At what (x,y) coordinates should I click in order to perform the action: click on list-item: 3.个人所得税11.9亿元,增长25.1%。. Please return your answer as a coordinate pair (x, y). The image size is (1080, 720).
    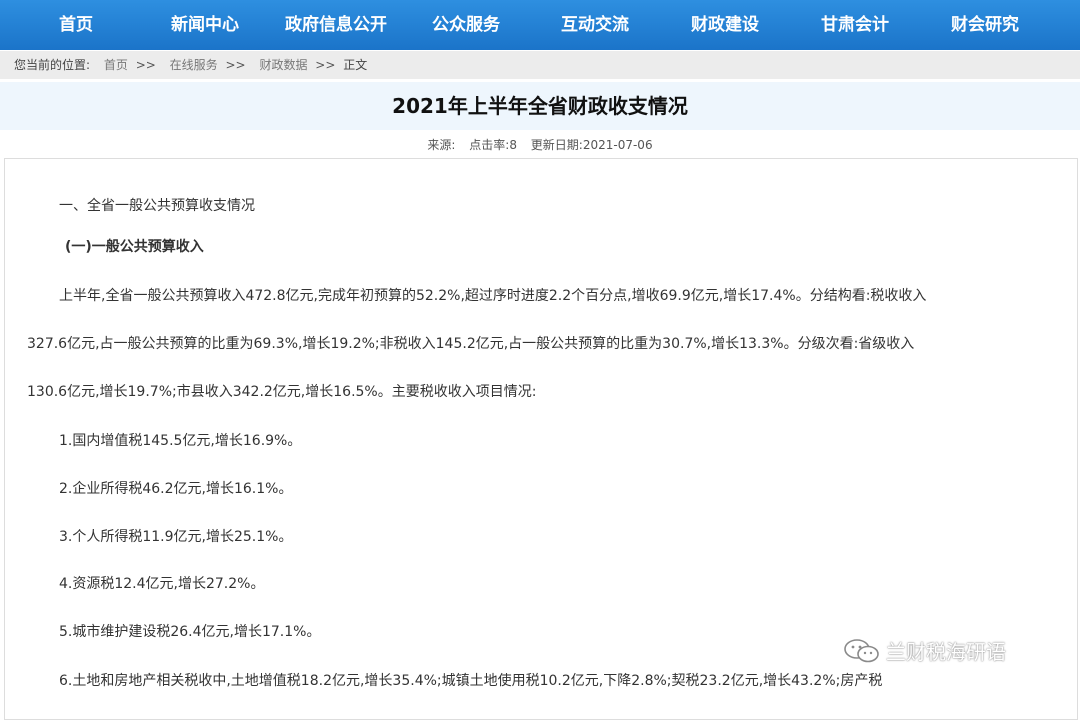
    Looking at the image, I should click on (176, 537).